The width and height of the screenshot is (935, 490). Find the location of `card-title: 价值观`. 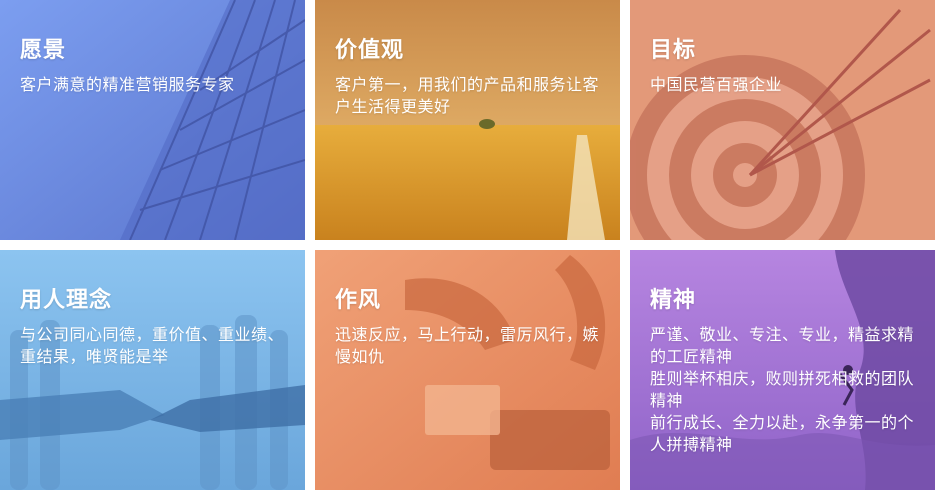

card-title: 价值观 is located at coordinates (370, 50).